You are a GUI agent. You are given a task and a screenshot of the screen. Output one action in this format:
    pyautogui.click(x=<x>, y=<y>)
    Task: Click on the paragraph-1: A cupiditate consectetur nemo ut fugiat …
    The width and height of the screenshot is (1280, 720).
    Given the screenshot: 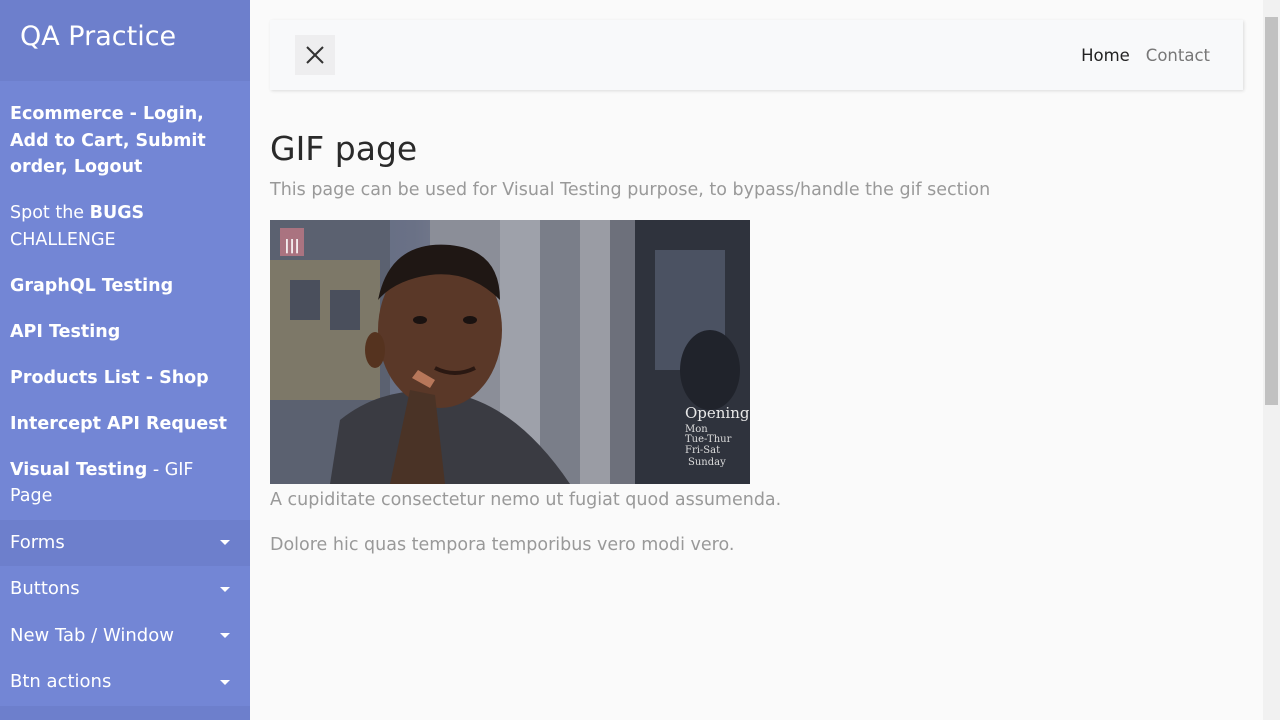 What is the action you would take?
    pyautogui.click(x=526, y=500)
    